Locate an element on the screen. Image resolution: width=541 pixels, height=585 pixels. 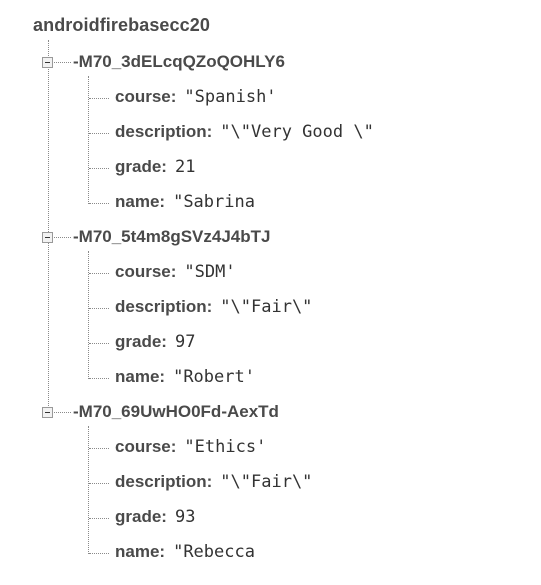
node-key: -M70_69UwHO0Fd-AexTd is located at coordinates (176, 412).